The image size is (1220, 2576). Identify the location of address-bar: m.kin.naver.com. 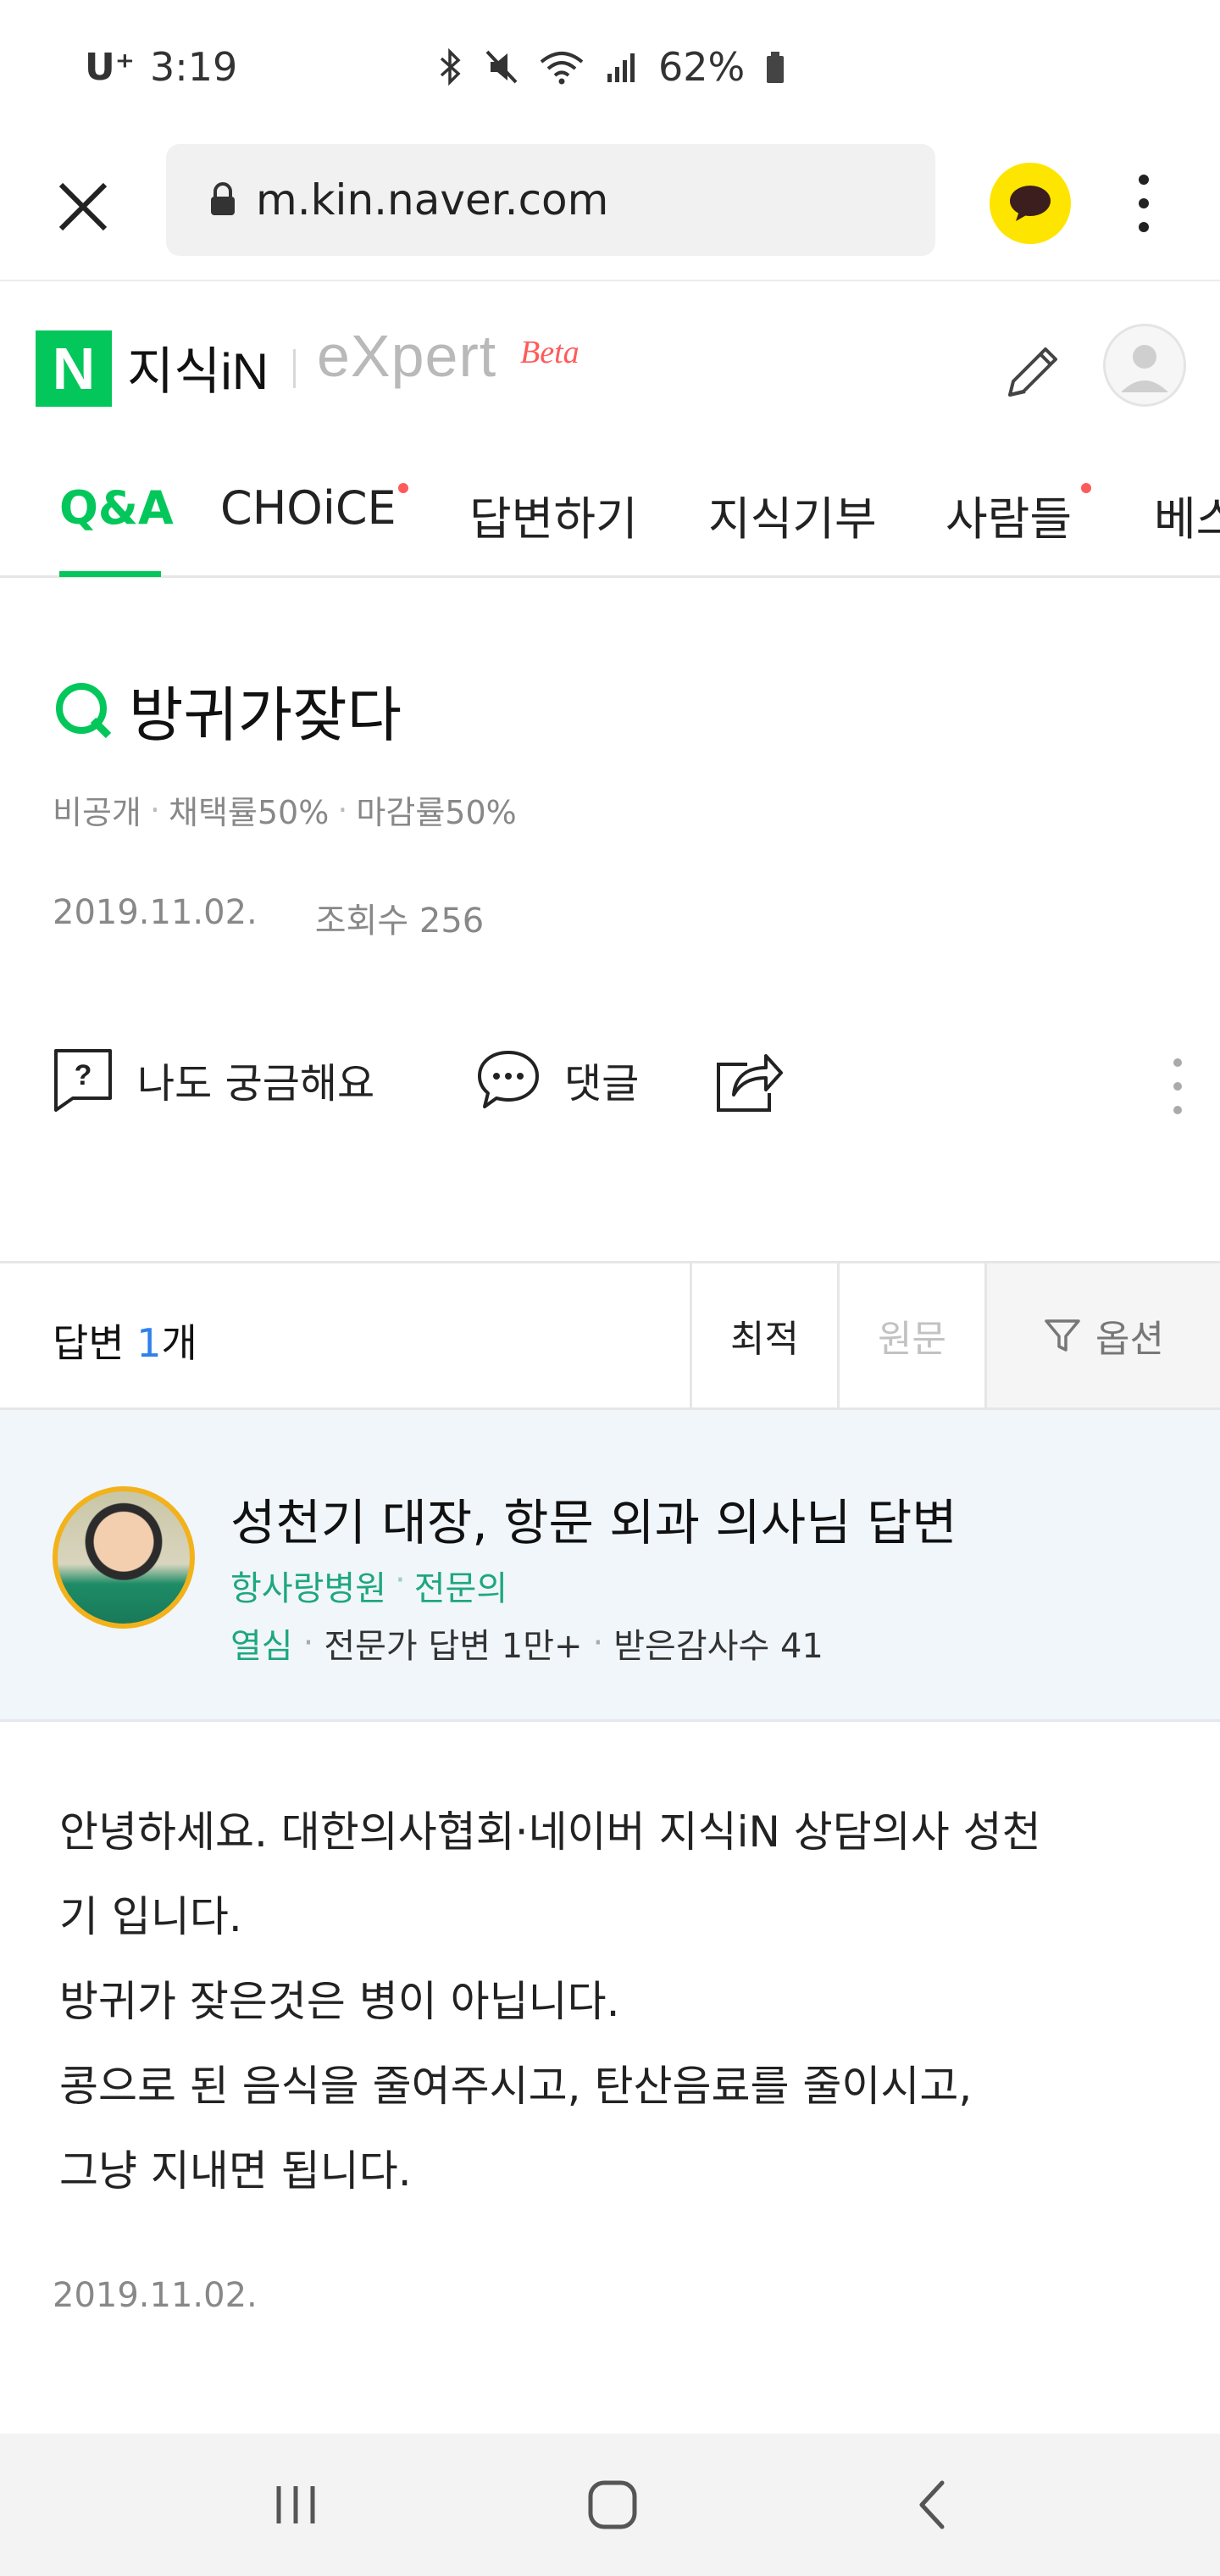
(550, 200).